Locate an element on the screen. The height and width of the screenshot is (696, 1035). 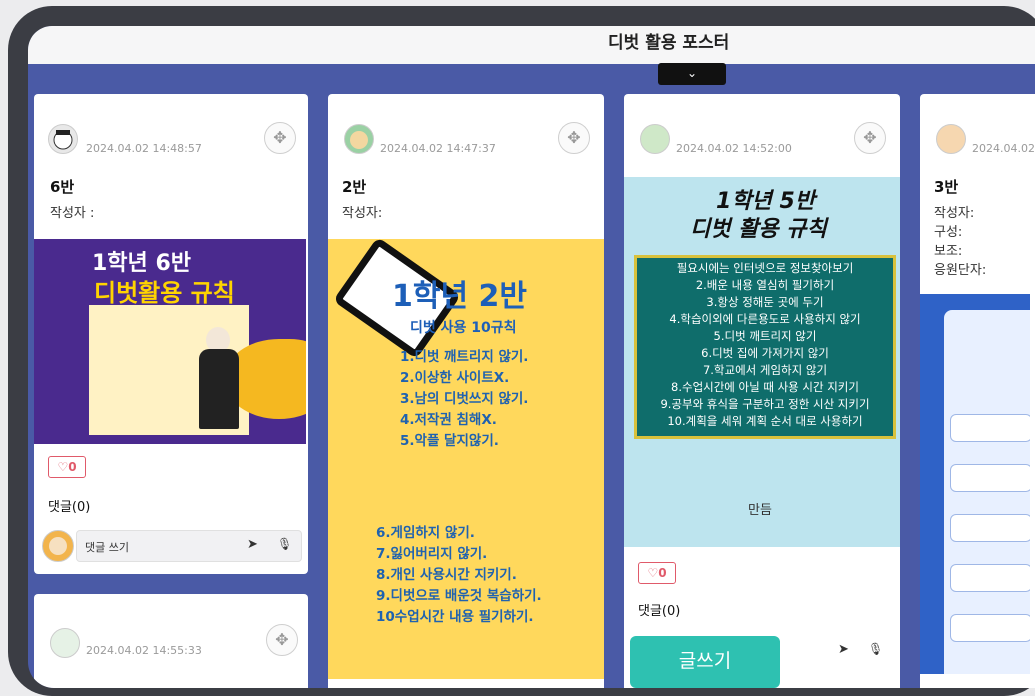
post-title: 6반 is located at coordinates (62, 187).